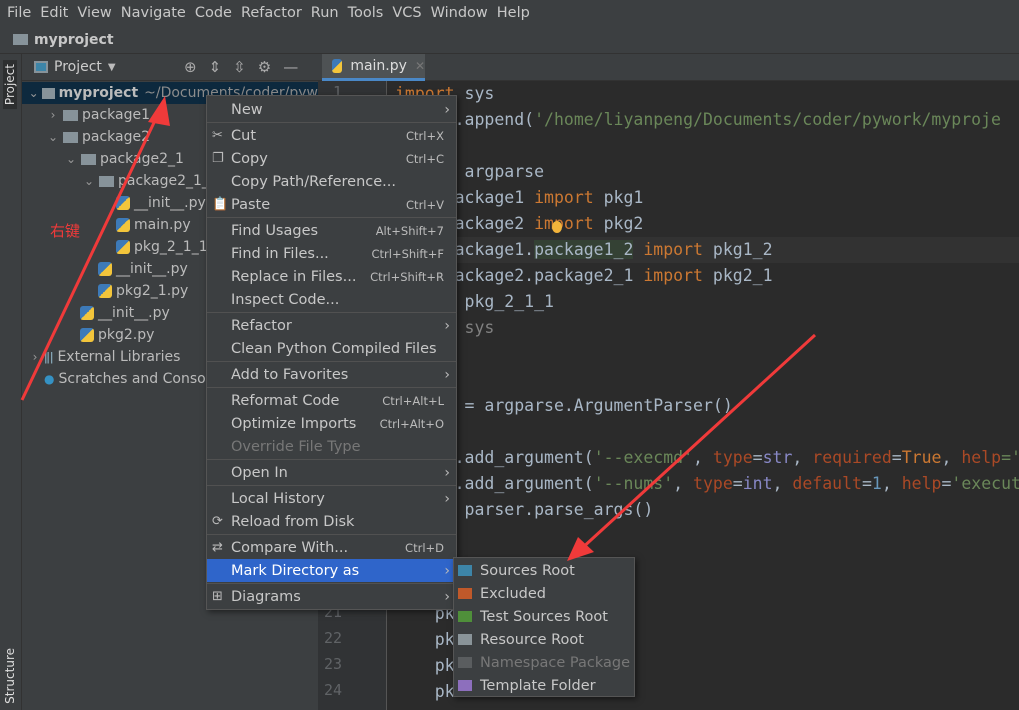 Image resolution: width=1019 pixels, height=710 pixels. What do you see at coordinates (159, 111) in the screenshot?
I see `arrowhead-icon` at bounding box center [159, 111].